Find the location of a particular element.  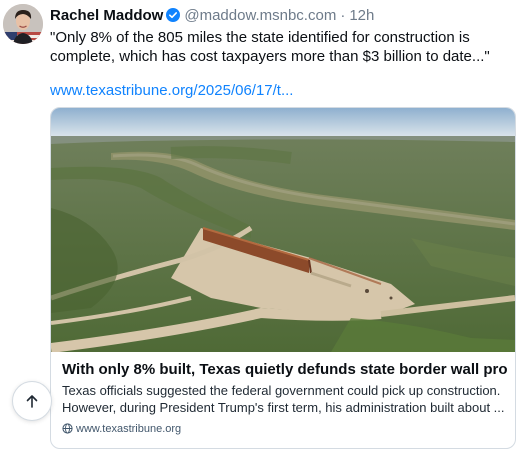

verified-check-icon is located at coordinates (173, 15).